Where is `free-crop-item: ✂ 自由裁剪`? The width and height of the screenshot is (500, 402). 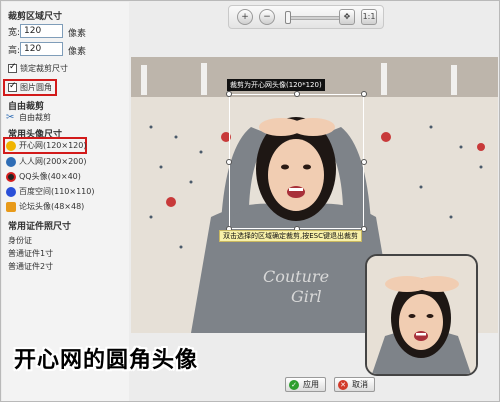 free-crop-item: ✂ 自由裁剪 is located at coordinates (28, 117).